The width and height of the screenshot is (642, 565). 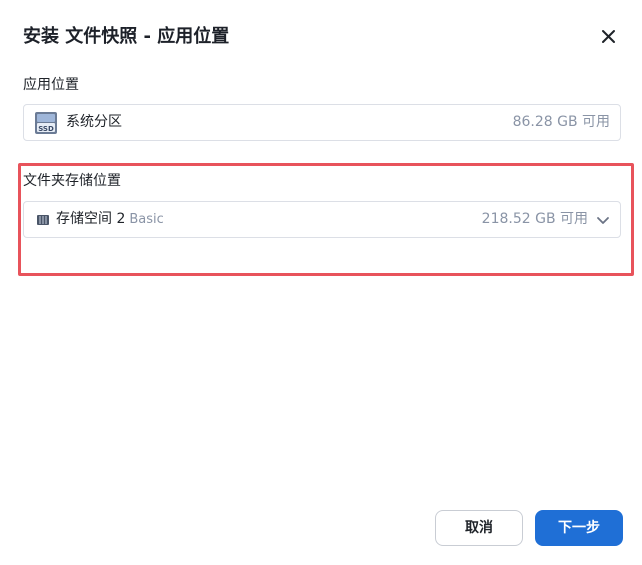 I want to click on svg-text: SSD, so click(x=46, y=129).